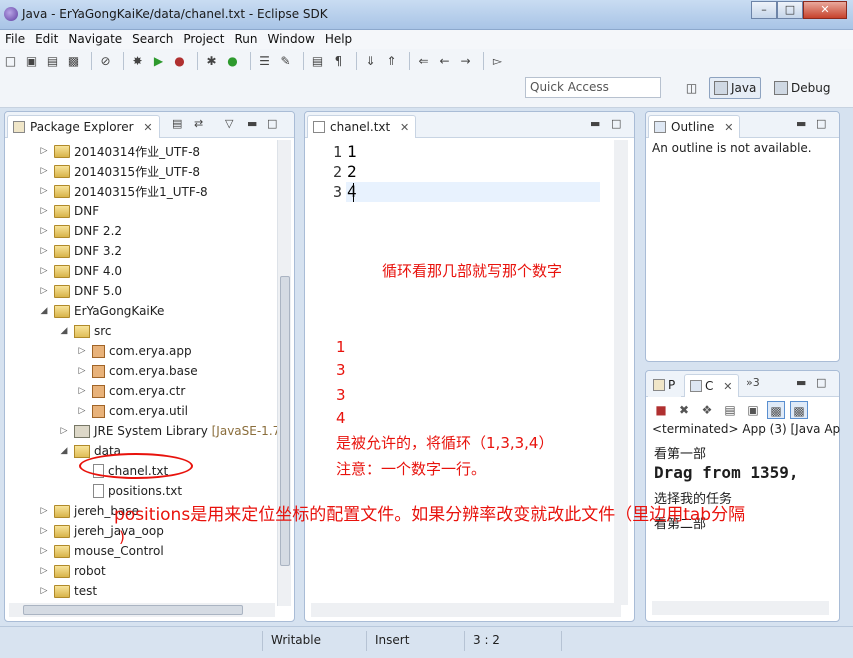 The image size is (853, 658). Describe the element at coordinates (684, 410) in the screenshot. I see `remove-launch-icon: ✖` at that location.